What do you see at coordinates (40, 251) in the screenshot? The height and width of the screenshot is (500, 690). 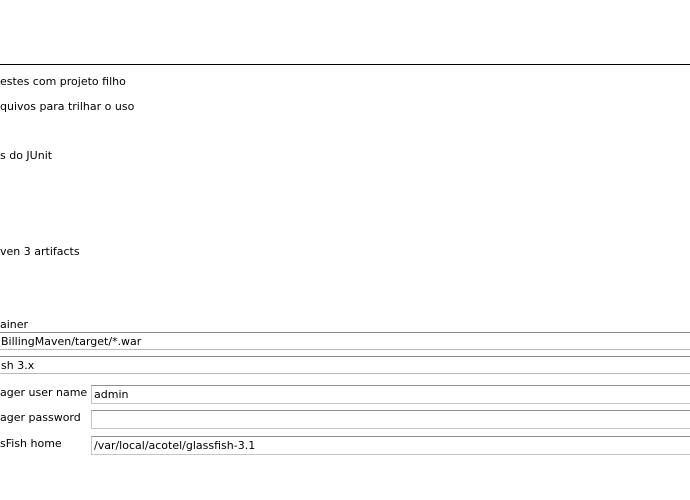 I see `option-maven3-artifacts: ven 3 artifacts` at bounding box center [40, 251].